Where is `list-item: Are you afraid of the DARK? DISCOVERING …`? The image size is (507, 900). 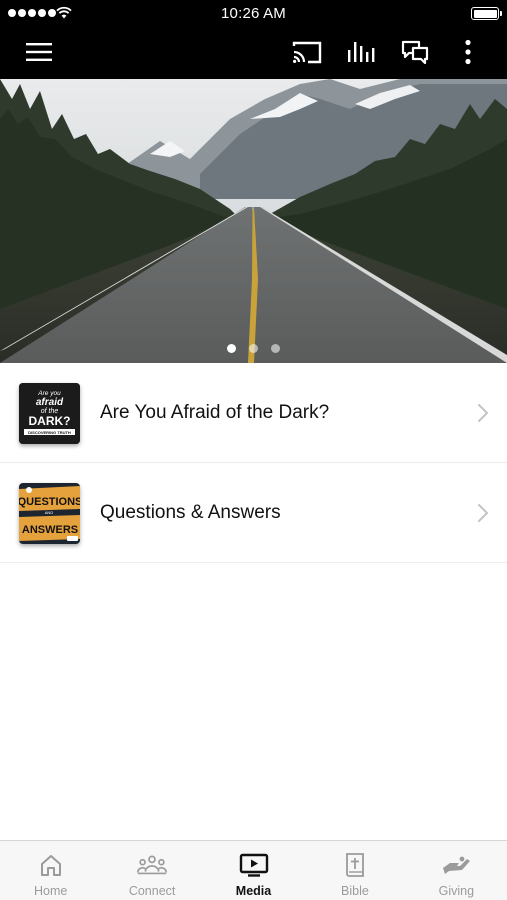 list-item: Are you afraid of the DARK? DISCOVERING … is located at coordinates (253, 413).